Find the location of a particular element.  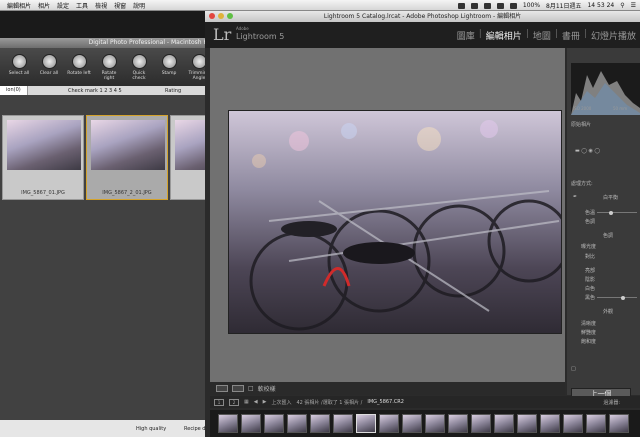

notification-icon: ☰ is located at coordinates (633, 5).